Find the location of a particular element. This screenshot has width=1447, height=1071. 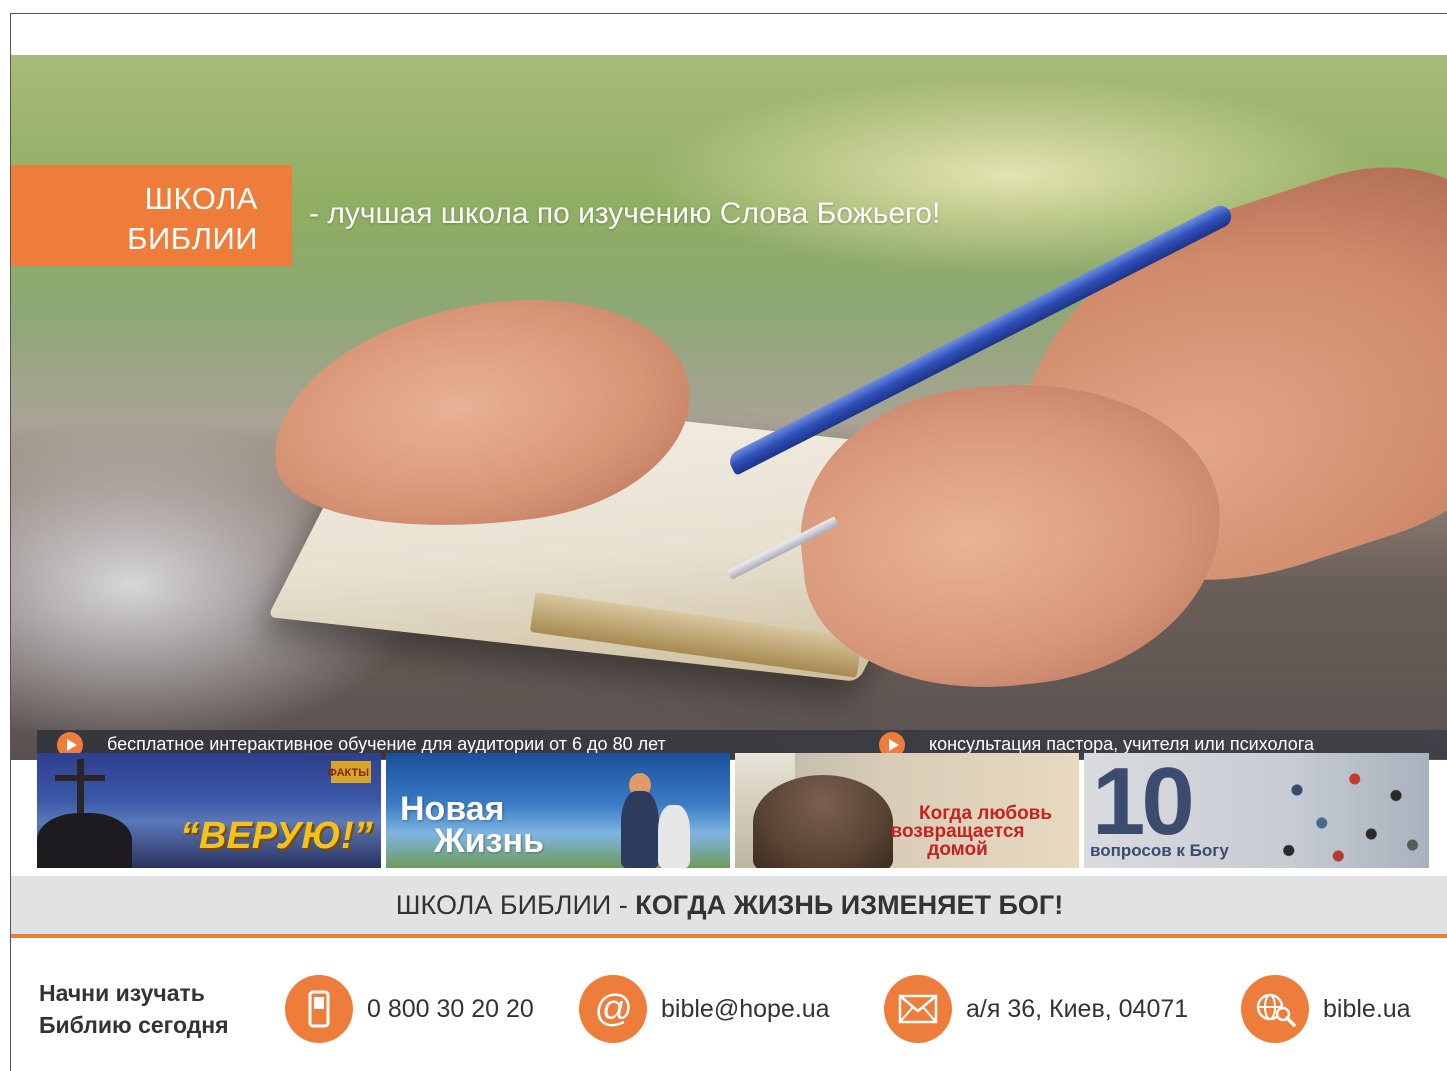

program-veruyu: ФАКТЫ “ВЕРУЮ!” is located at coordinates (209, 810).